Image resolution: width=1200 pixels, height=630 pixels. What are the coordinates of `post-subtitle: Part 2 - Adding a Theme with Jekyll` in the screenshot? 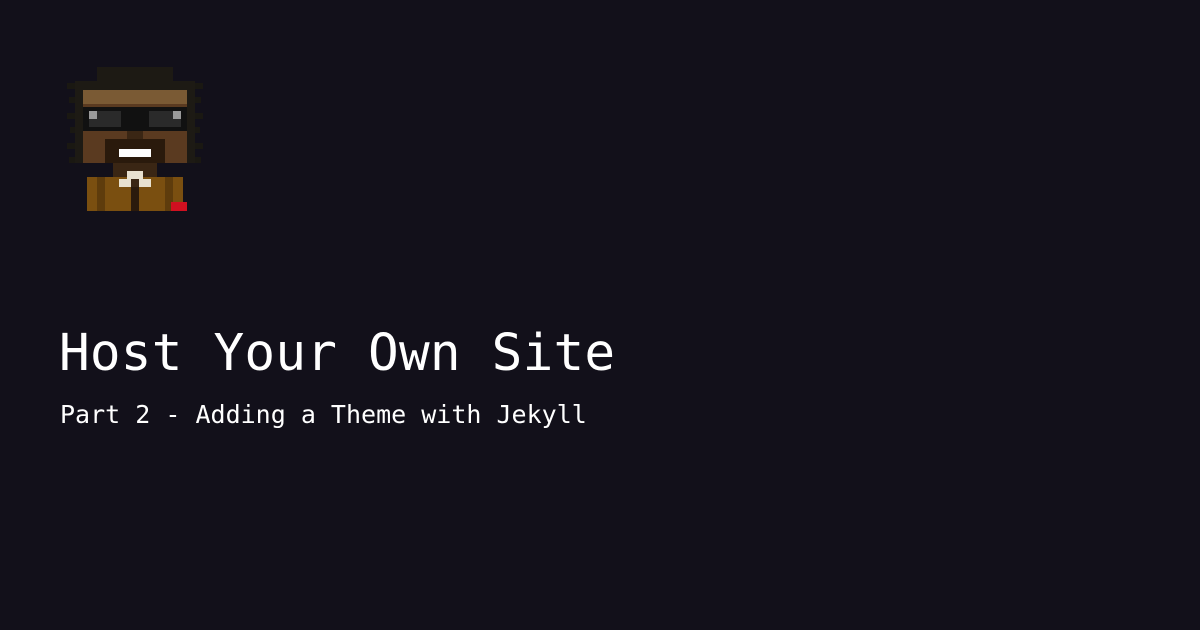 It's located at (323, 414).